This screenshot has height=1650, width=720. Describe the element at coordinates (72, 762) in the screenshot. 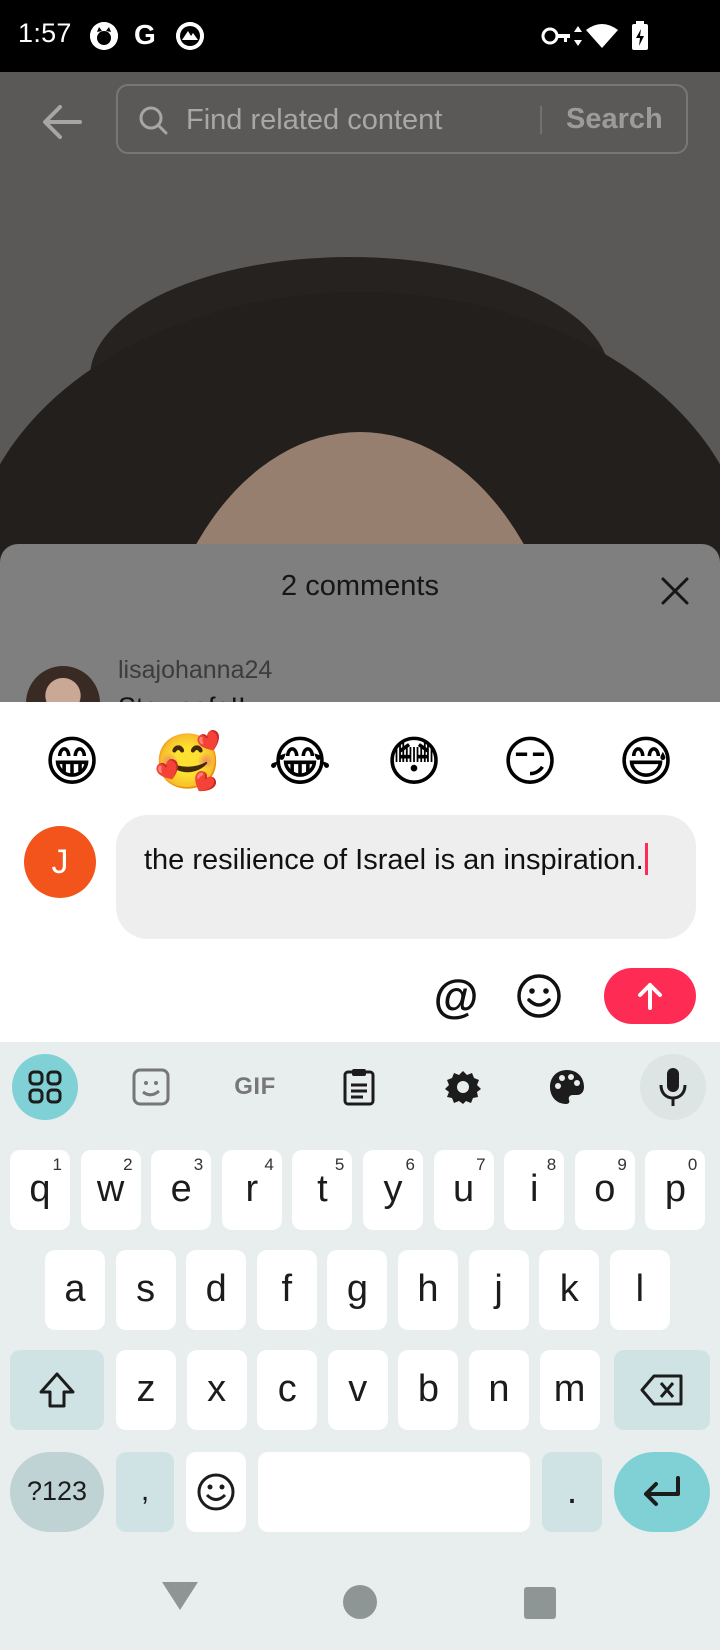

I see `emoji-grin: 😁` at that location.